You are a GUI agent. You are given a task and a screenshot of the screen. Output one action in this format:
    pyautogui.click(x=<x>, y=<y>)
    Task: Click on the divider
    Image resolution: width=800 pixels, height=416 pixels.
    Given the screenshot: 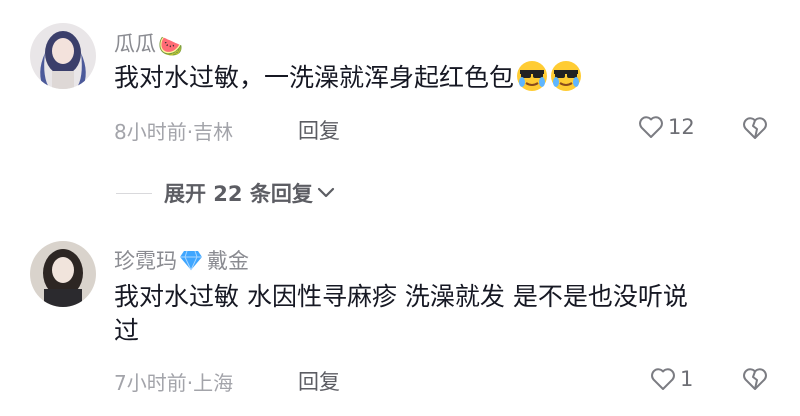 What is the action you would take?
    pyautogui.click(x=134, y=193)
    